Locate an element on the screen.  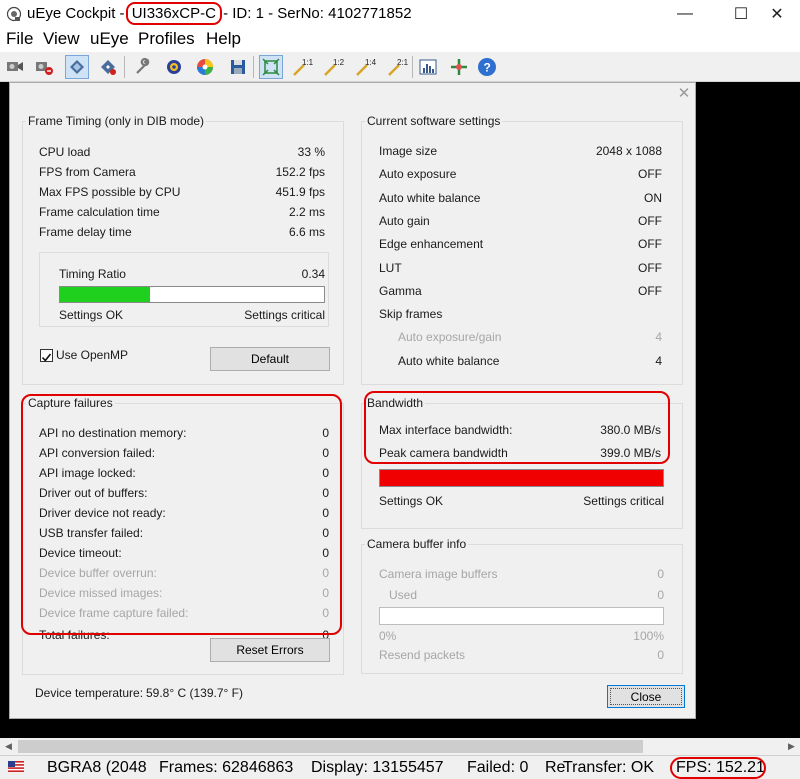
color-button is located at coordinates (205, 67).